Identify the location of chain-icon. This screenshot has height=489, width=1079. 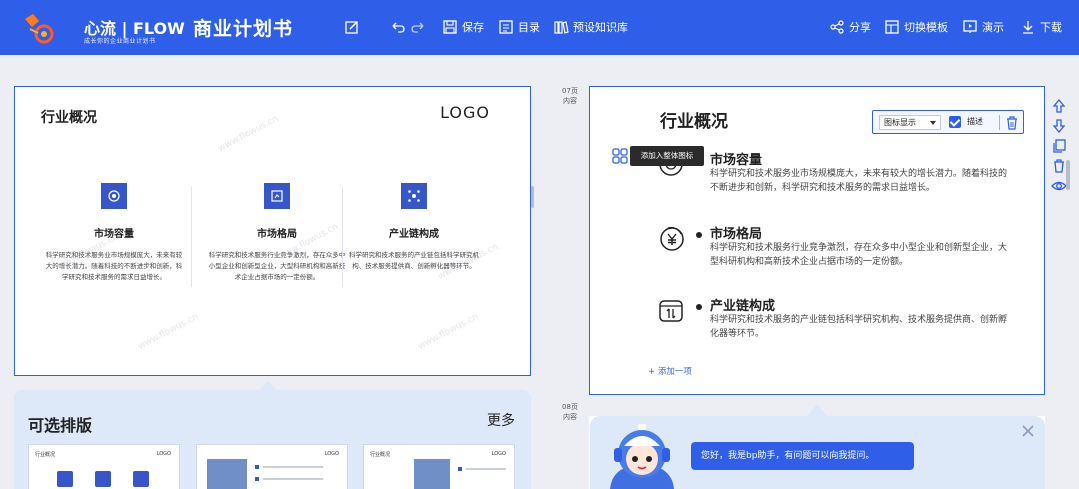
(671, 311).